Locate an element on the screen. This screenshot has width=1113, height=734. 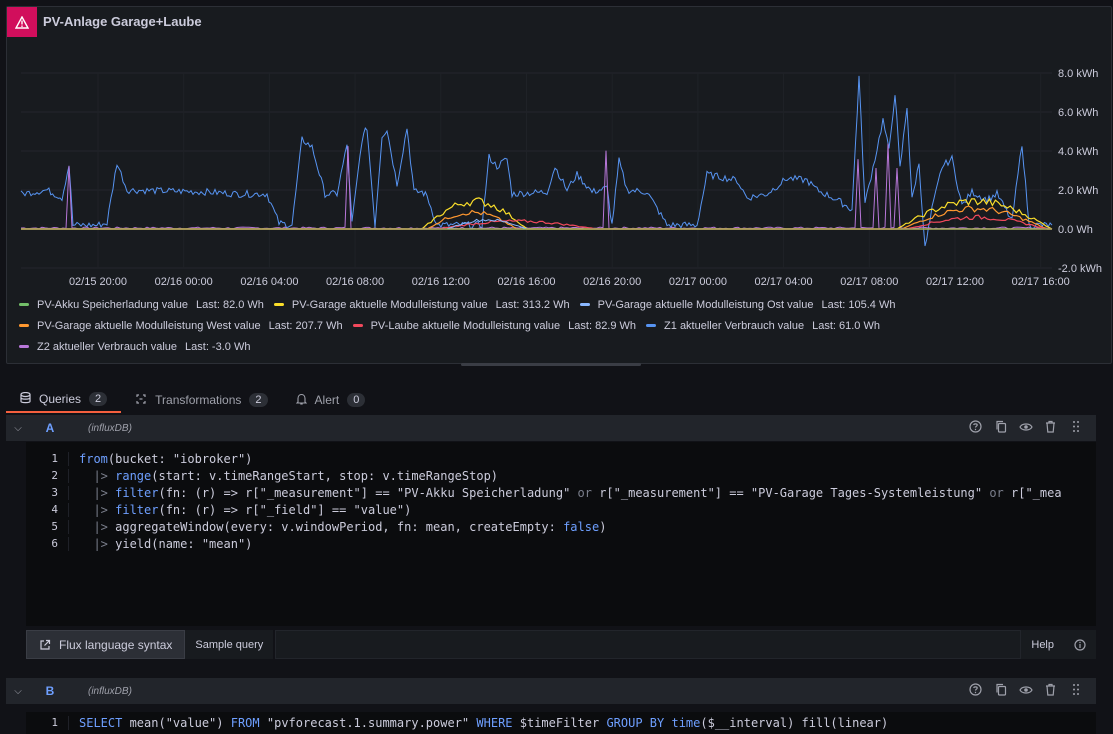
legend-label: Z2 aktueller Verbrauch value is located at coordinates (107, 346).